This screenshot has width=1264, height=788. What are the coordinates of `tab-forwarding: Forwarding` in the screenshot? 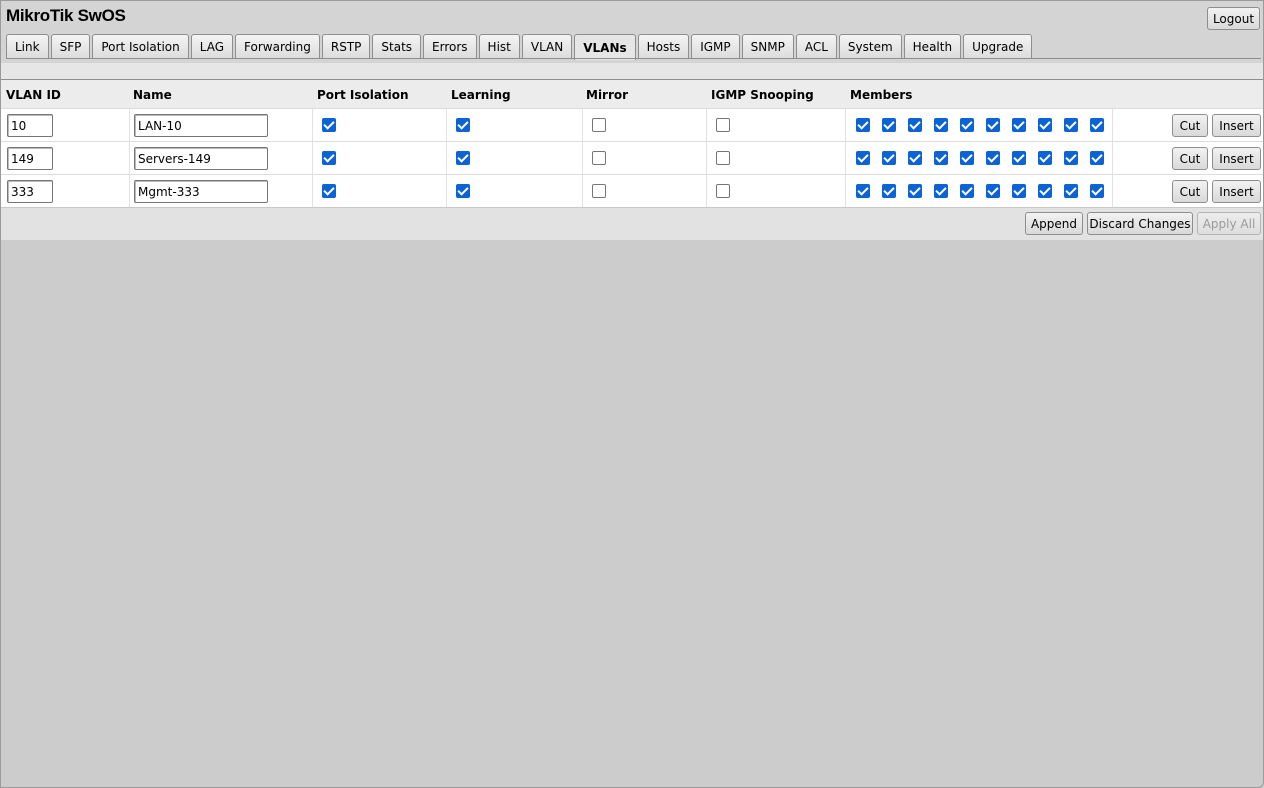 It's located at (277, 46).